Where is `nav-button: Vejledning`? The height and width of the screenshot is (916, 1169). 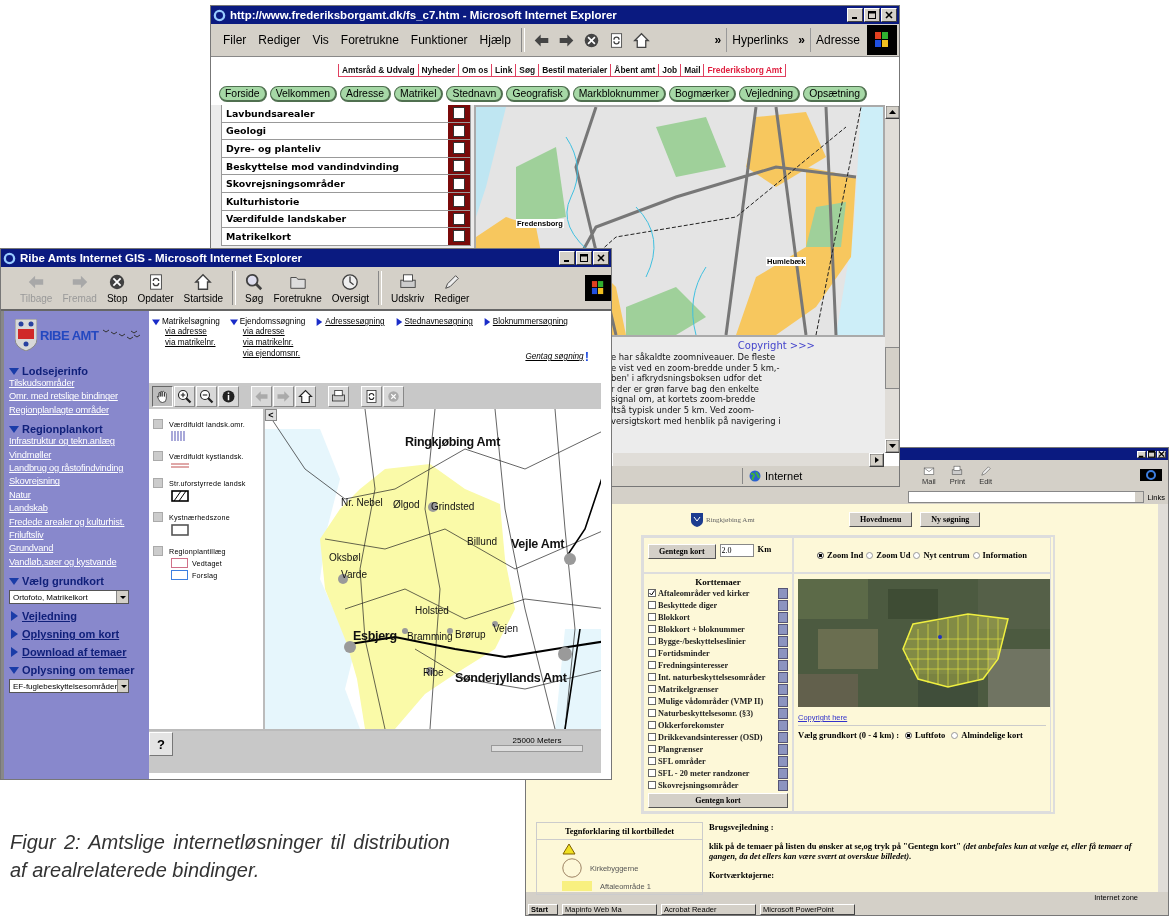 nav-button: Vejledning is located at coordinates (770, 94).